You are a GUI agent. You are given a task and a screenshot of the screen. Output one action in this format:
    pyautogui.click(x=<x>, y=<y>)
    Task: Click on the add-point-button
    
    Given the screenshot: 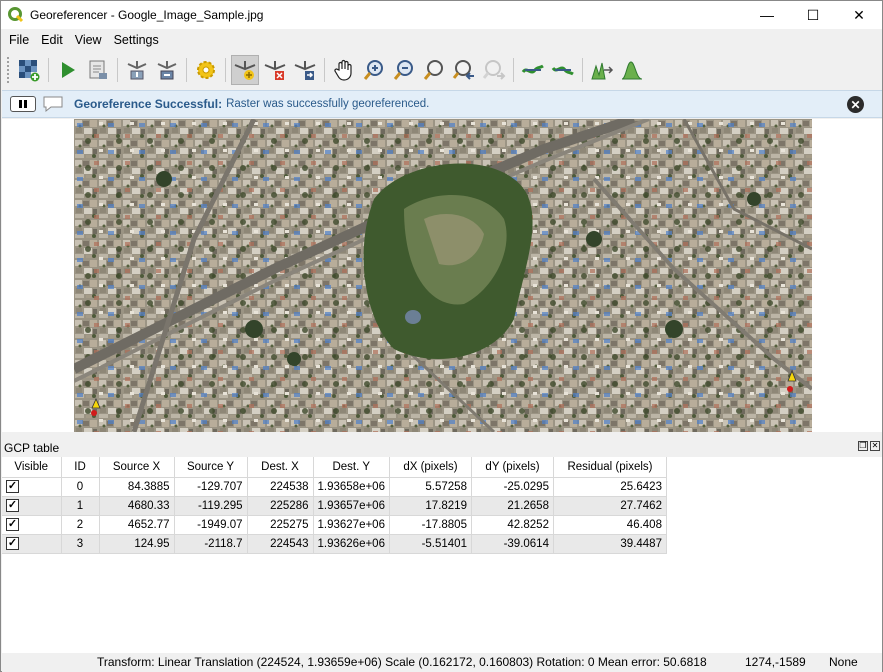 What is the action you would take?
    pyautogui.click(x=245, y=70)
    